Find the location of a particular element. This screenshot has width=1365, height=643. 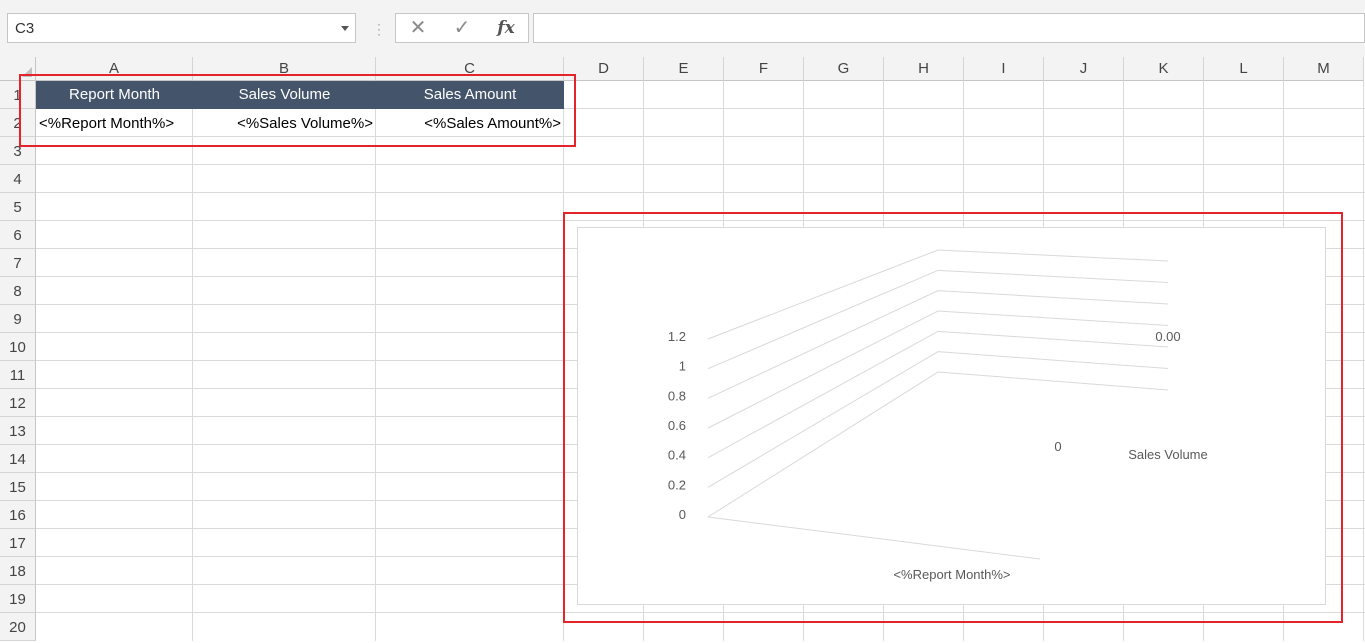

row-header-15: 15 is located at coordinates (18, 487).